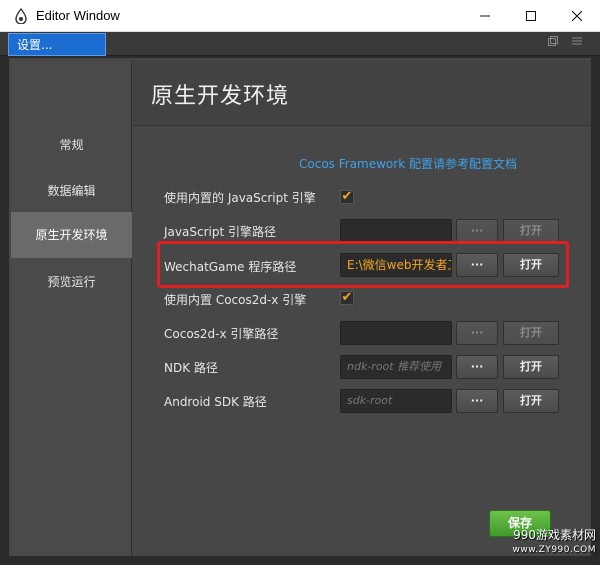 The image size is (600, 565). Describe the element at coordinates (220, 96) in the screenshot. I see `page-title: 原生开发环境` at that location.